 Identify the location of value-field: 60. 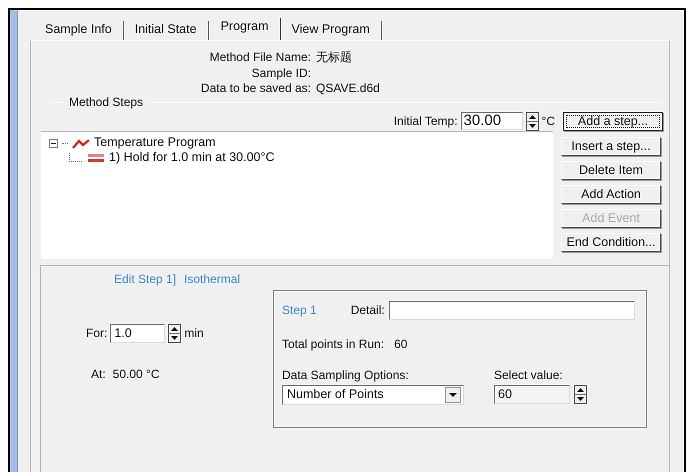
(532, 394).